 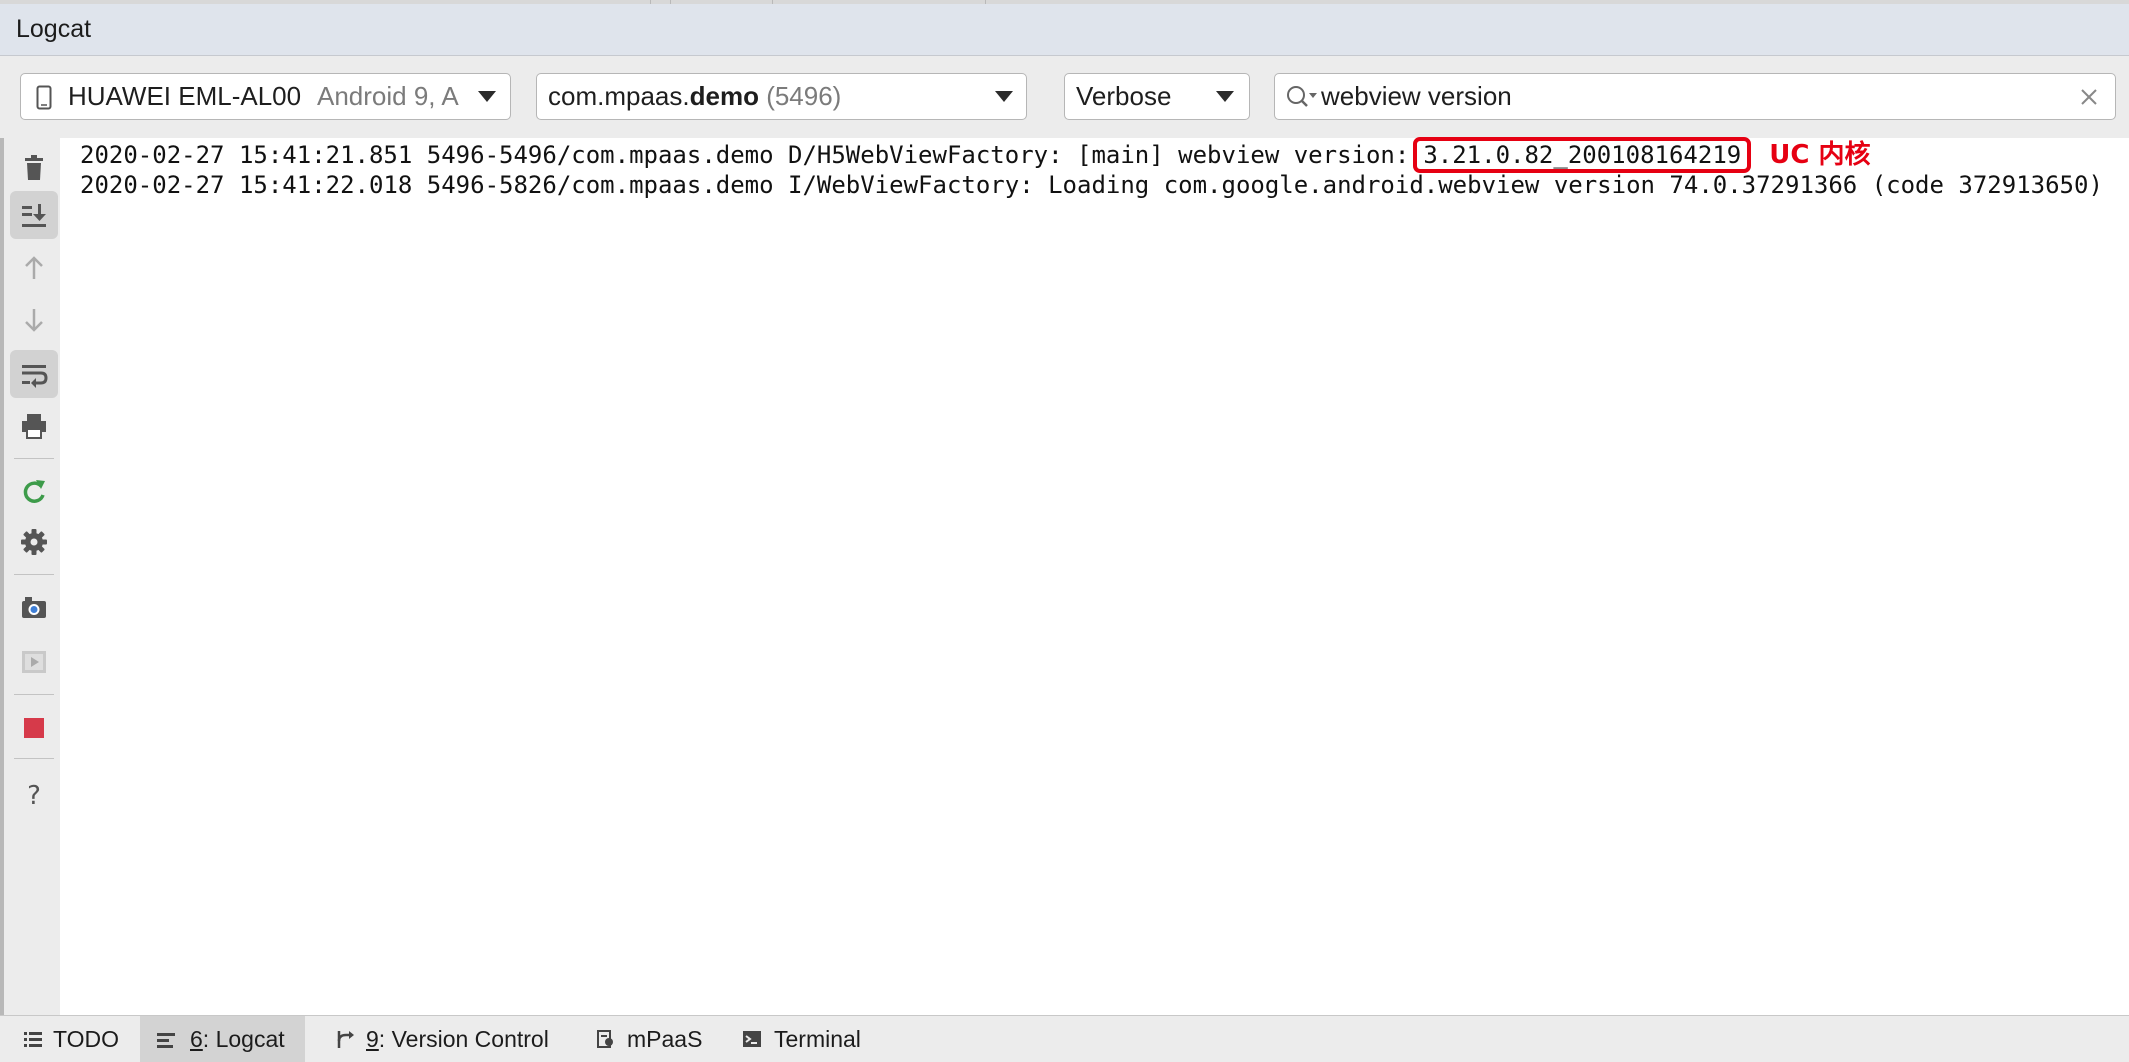 What do you see at coordinates (804, 96) in the screenshot?
I see `process-pid: (5496)` at bounding box center [804, 96].